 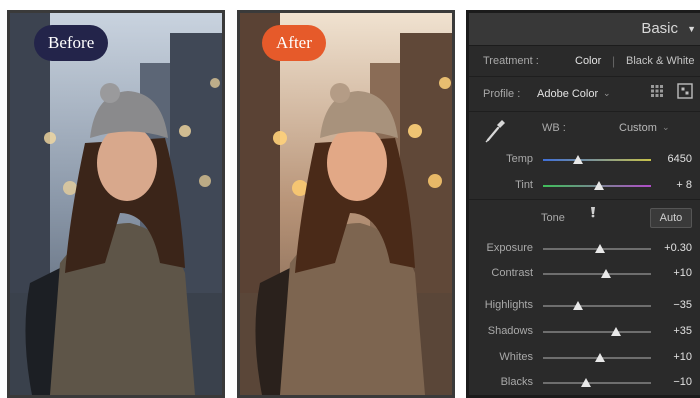 What do you see at coordinates (660, 61) in the screenshot?
I see `treatment-bw-option: Black & White` at bounding box center [660, 61].